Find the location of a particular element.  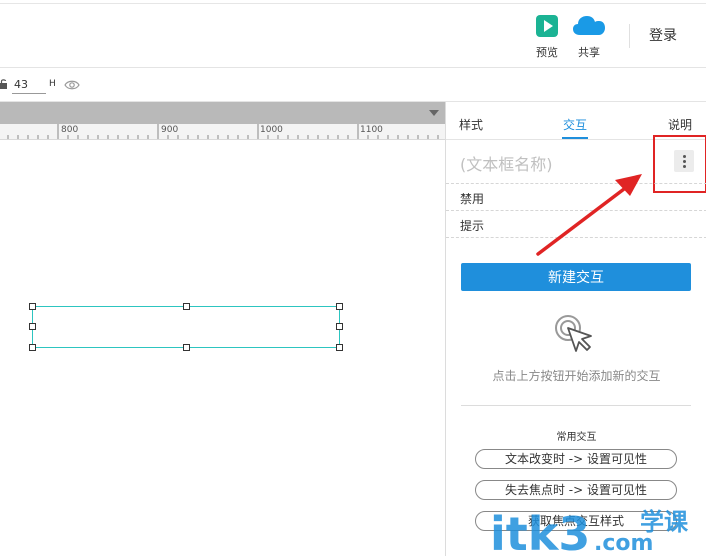

tab-notes: 说明 is located at coordinates (680, 124).